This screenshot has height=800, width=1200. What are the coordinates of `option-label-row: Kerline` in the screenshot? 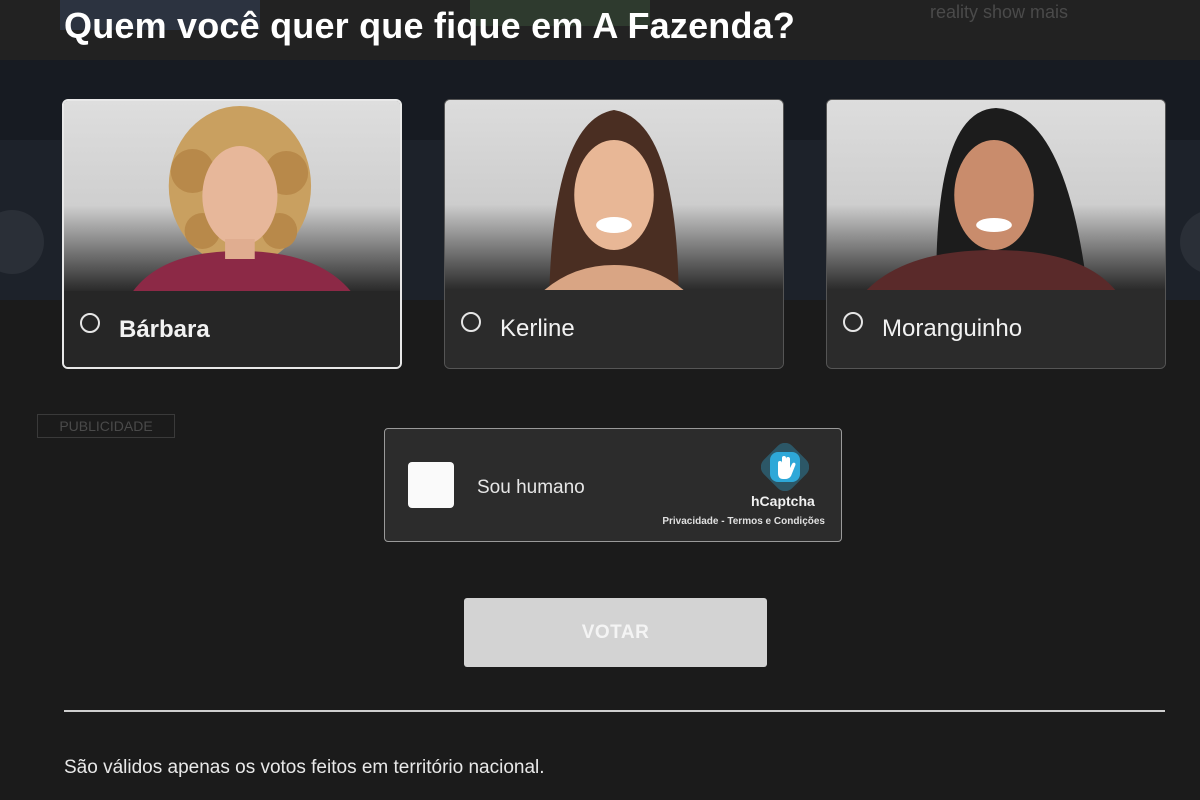 It's located at (614, 329).